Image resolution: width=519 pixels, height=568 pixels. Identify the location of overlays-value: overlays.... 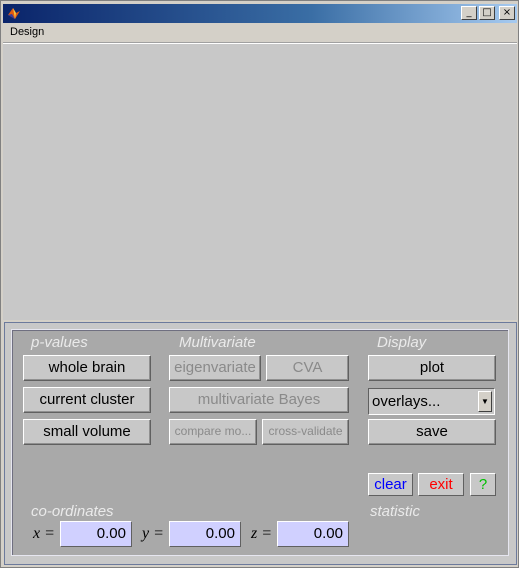
(406, 401).